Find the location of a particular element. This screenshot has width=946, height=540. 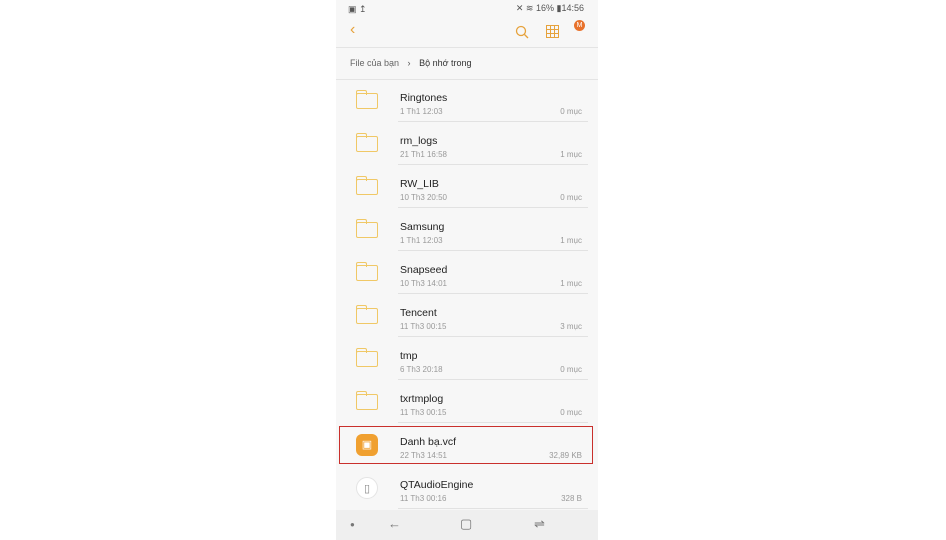

breadcrumb-root: File của bạn is located at coordinates (374, 63).